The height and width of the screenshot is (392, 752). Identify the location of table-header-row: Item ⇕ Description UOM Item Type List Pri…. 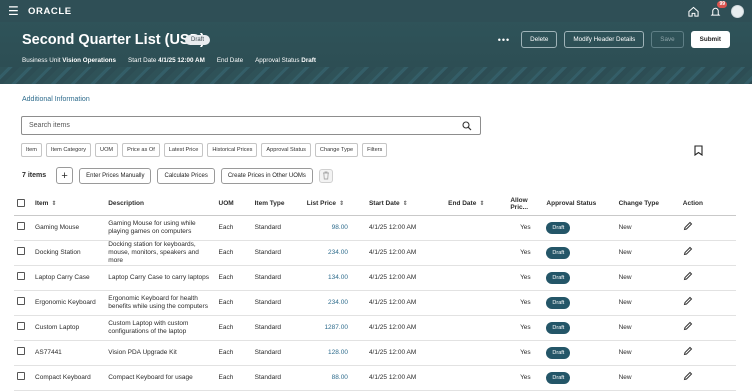
(375, 204).